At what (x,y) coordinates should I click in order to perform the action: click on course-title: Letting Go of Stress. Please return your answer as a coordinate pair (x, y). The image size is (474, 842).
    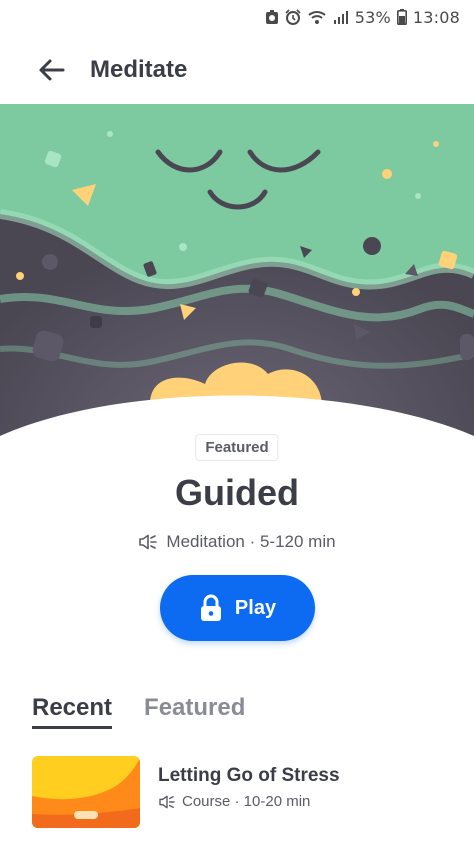
    Looking at the image, I should click on (249, 775).